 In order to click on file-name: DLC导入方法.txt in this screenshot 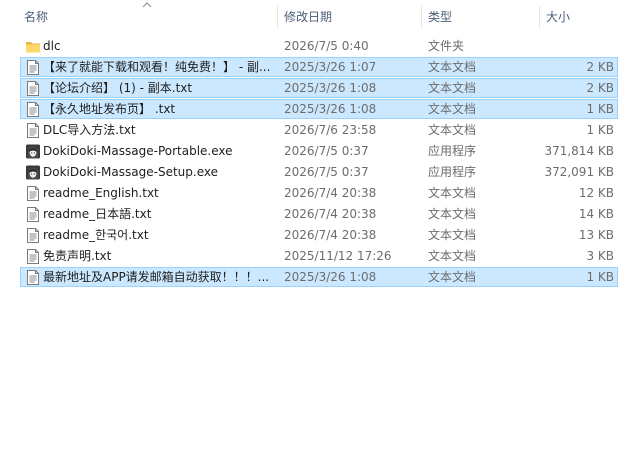, I will do `click(89, 130)`.